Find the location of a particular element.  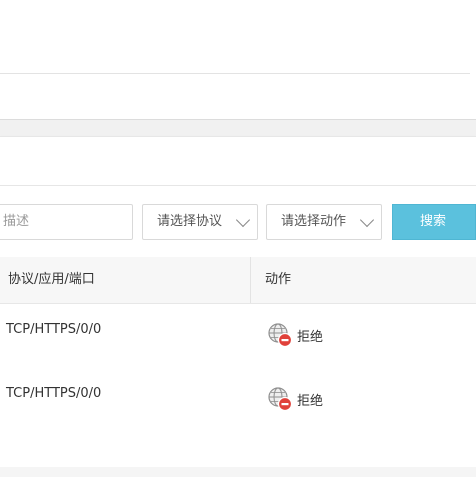

search-button: 搜索 is located at coordinates (434, 222).